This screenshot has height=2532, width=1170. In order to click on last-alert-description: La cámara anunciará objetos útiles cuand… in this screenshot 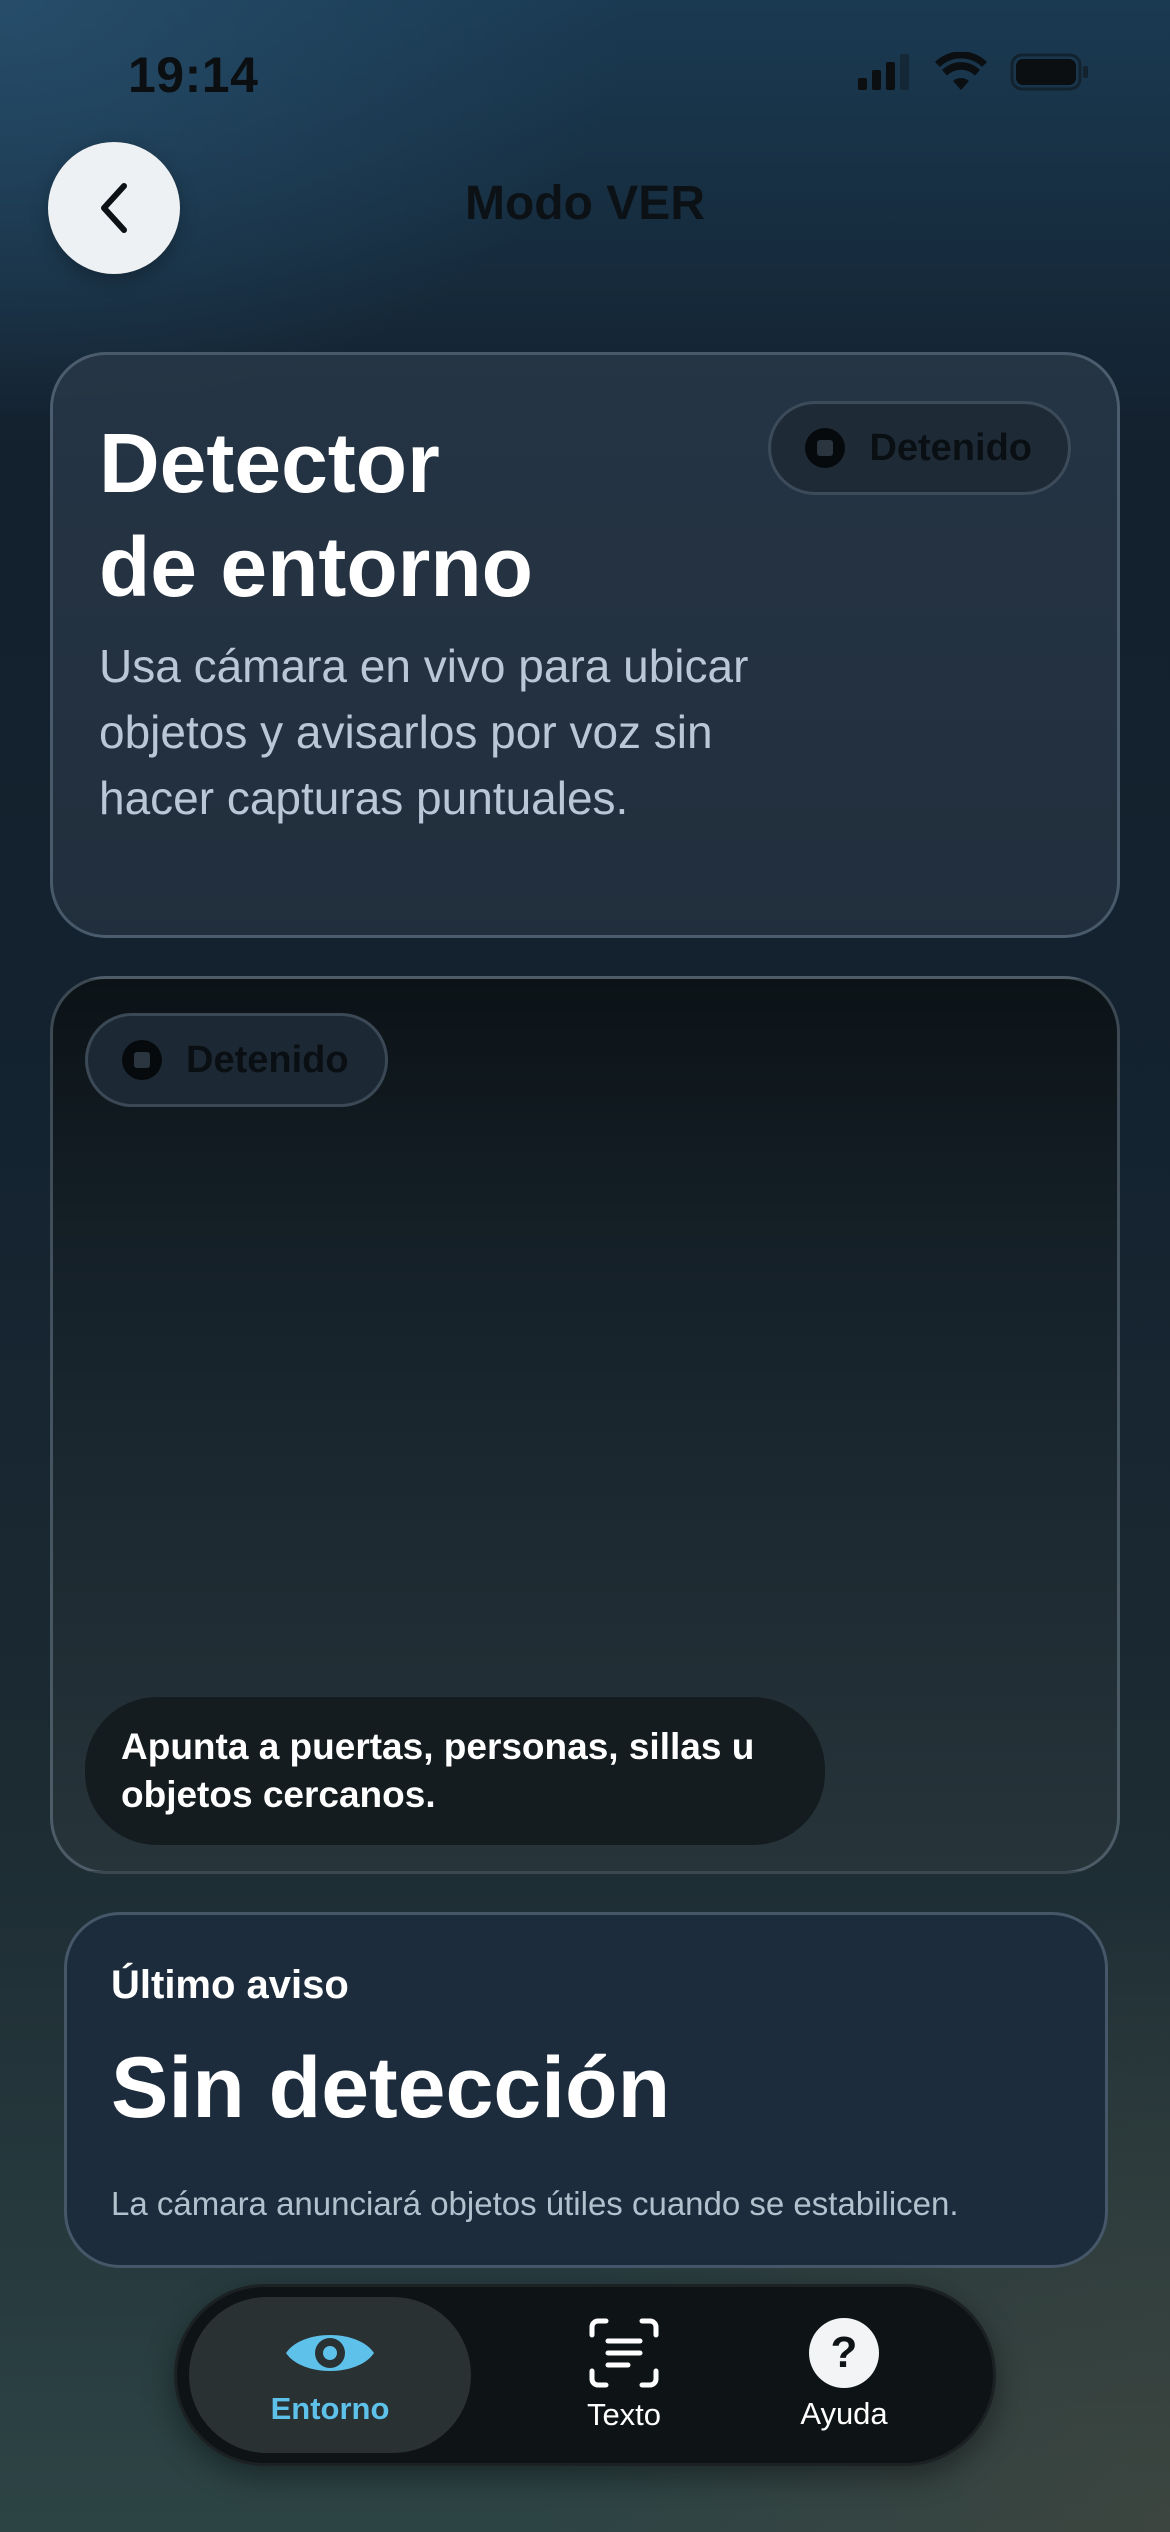, I will do `click(535, 2203)`.